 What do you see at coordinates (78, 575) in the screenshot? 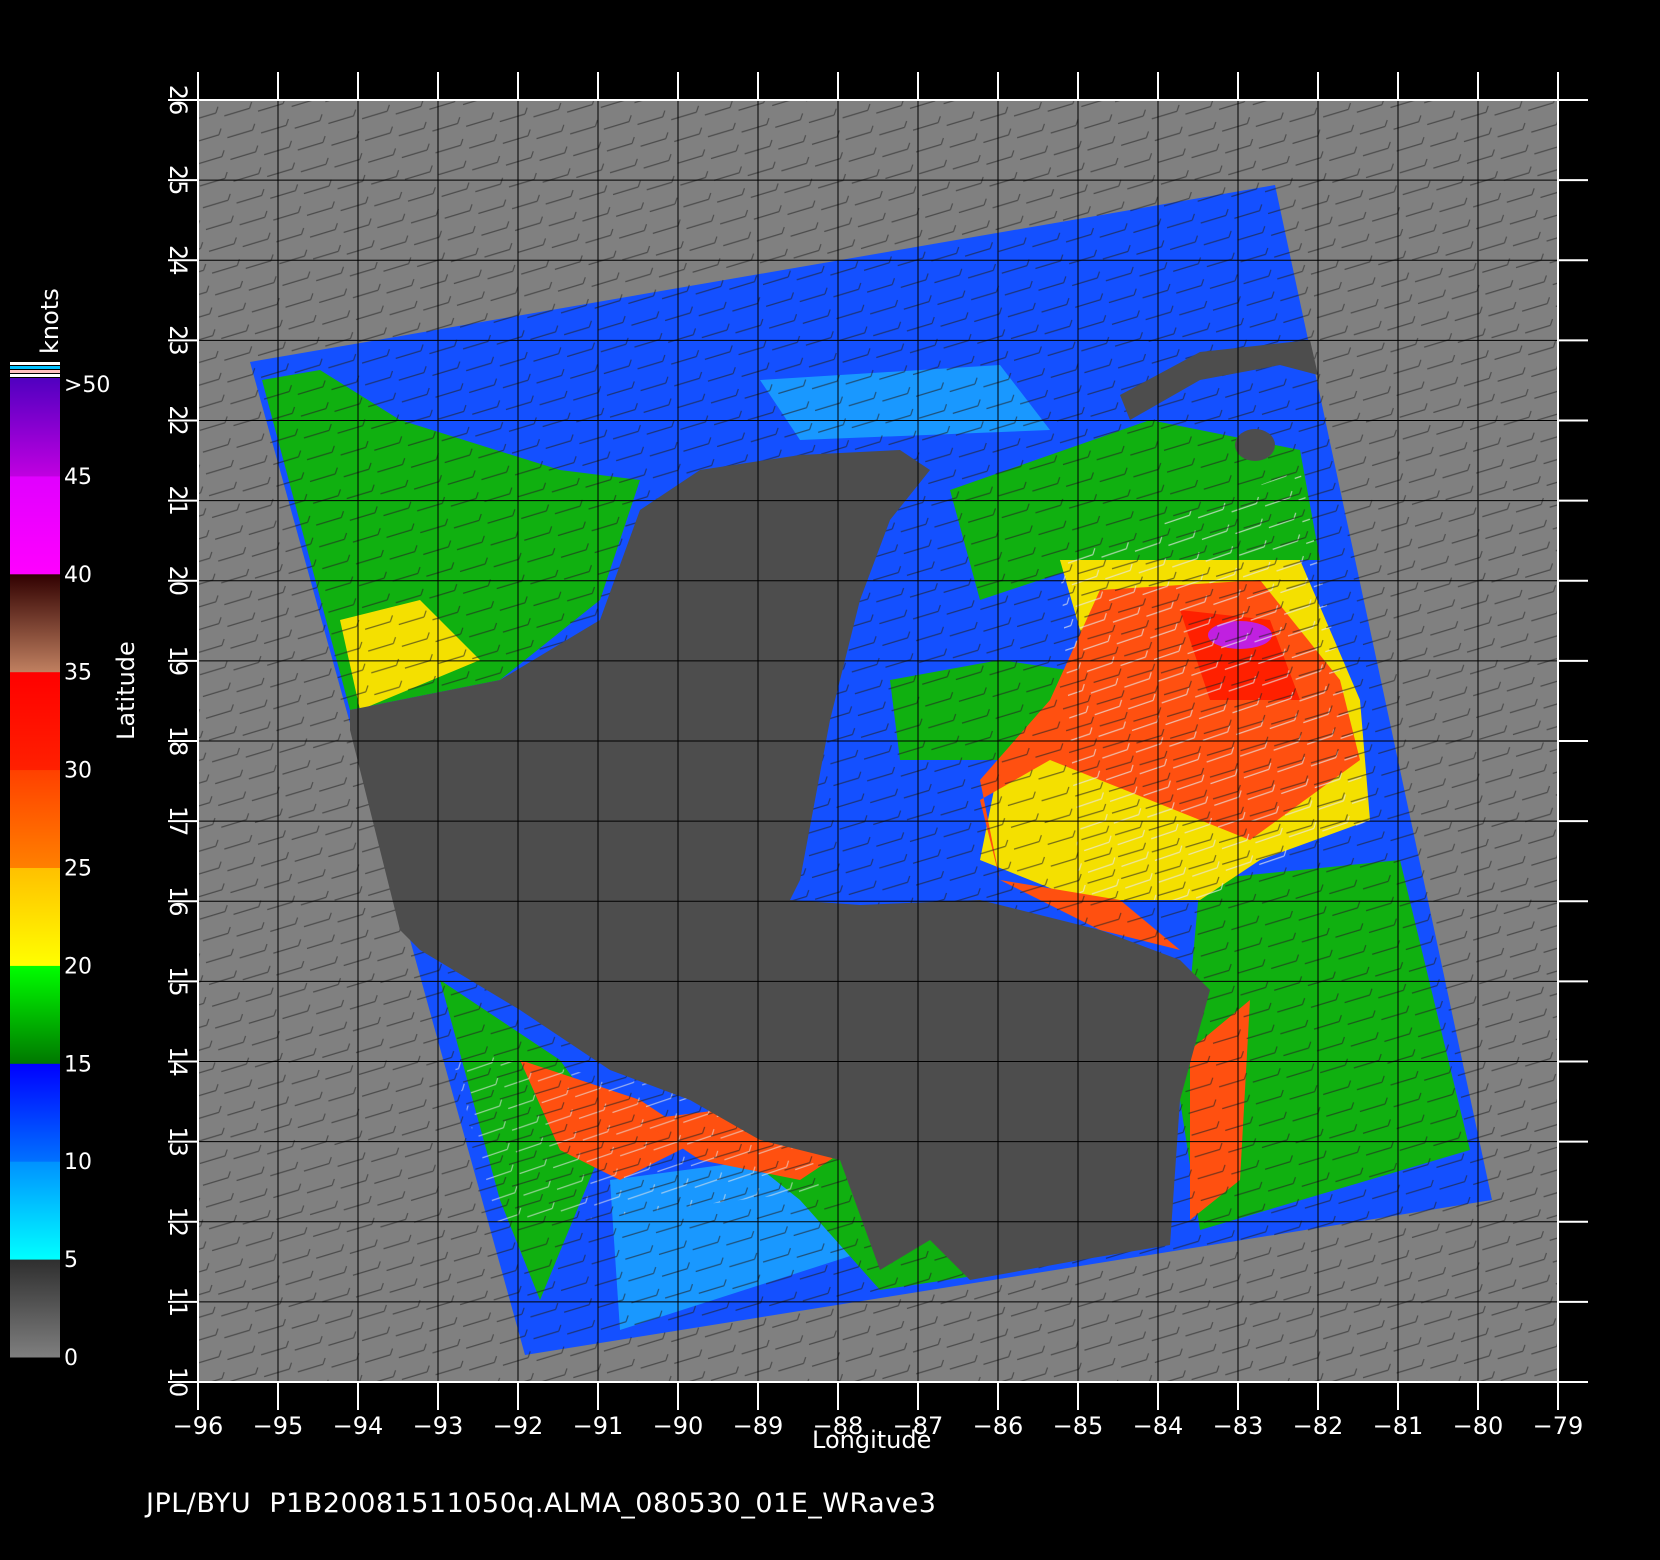
I see `colorbar-label: 40` at bounding box center [78, 575].